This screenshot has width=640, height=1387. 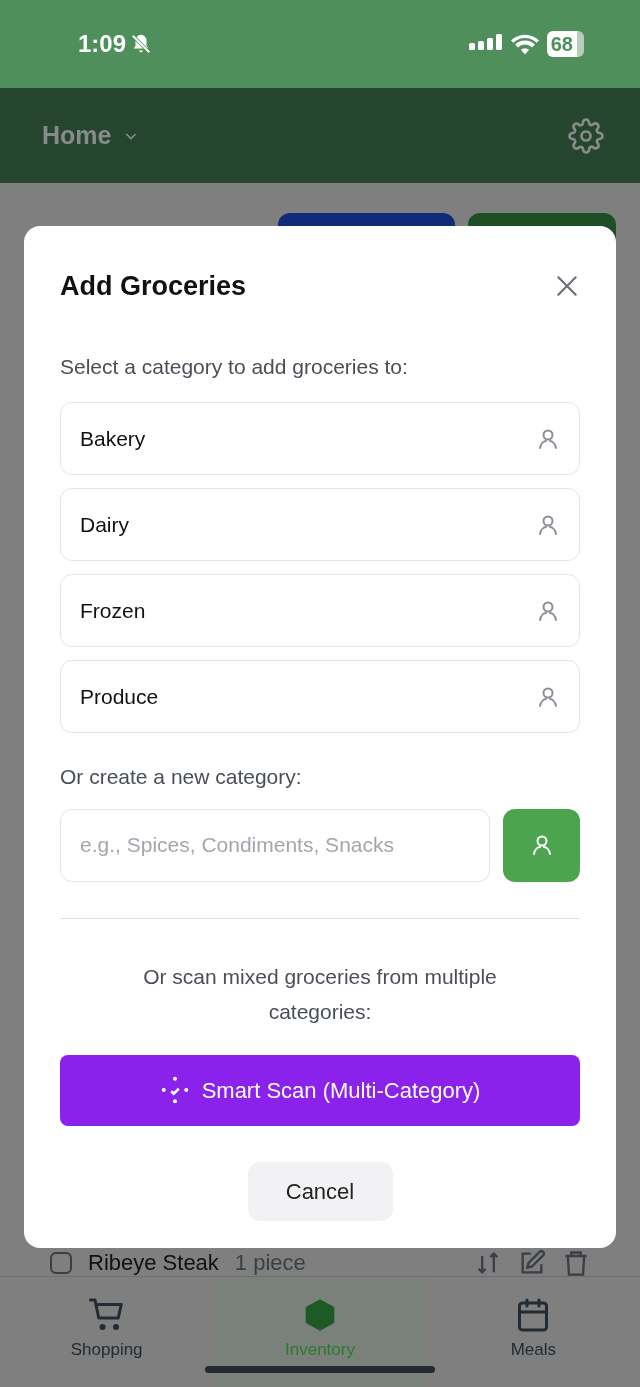 What do you see at coordinates (102, 44) in the screenshot?
I see `status-time: 1:09` at bounding box center [102, 44].